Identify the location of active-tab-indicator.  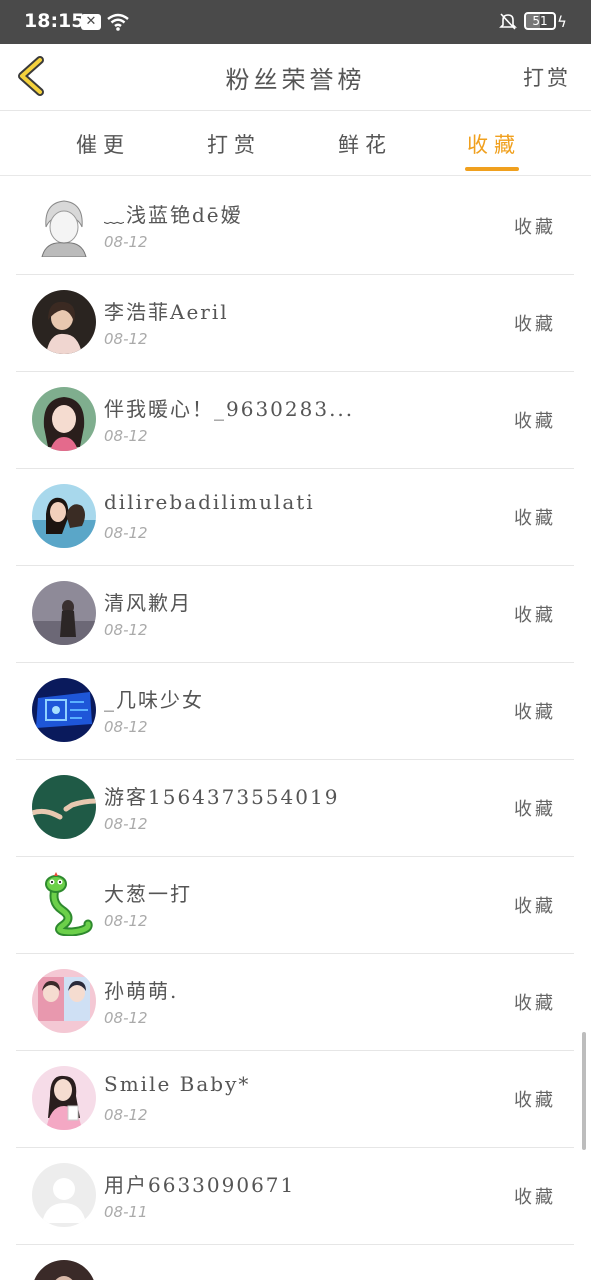
(492, 169).